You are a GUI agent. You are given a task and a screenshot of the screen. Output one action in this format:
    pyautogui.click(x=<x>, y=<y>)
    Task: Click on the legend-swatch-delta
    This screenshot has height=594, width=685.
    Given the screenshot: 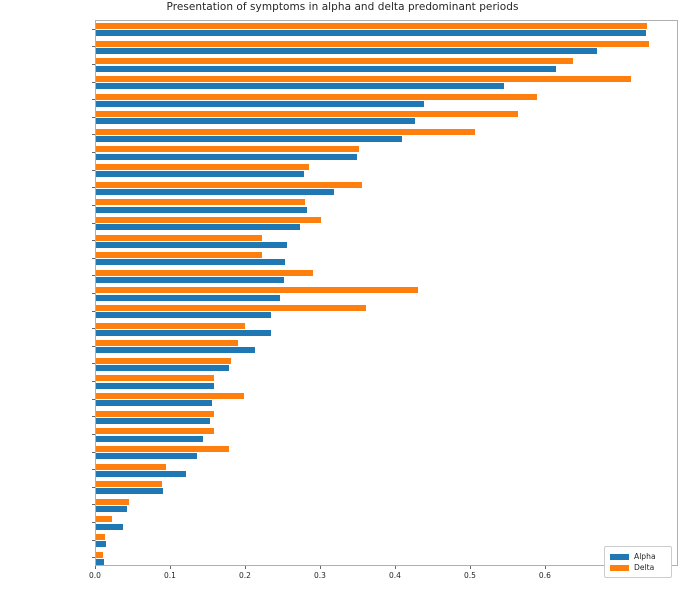 What is the action you would take?
    pyautogui.click(x=619, y=567)
    